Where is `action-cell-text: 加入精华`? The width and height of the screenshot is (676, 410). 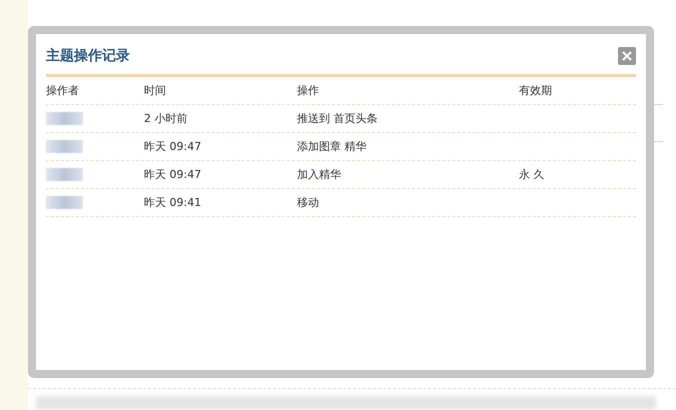
action-cell-text: 加入精华 is located at coordinates (319, 174).